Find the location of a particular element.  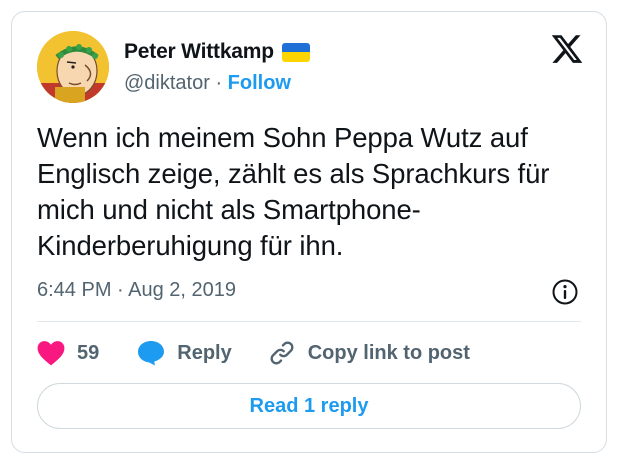

avatar-illustration is located at coordinates (73, 67).